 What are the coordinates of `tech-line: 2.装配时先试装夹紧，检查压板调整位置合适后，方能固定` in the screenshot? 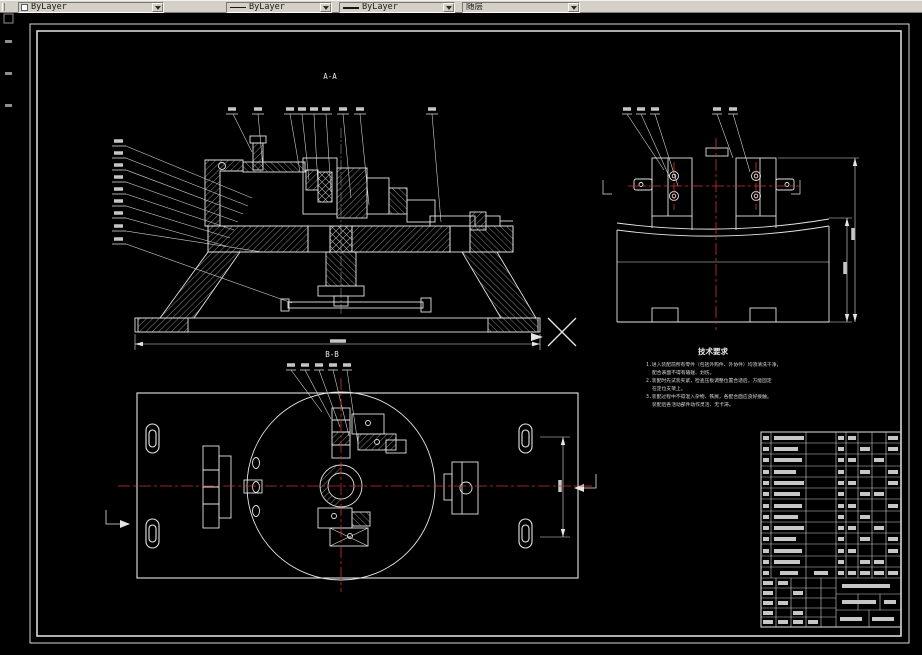 It's located at (709, 380).